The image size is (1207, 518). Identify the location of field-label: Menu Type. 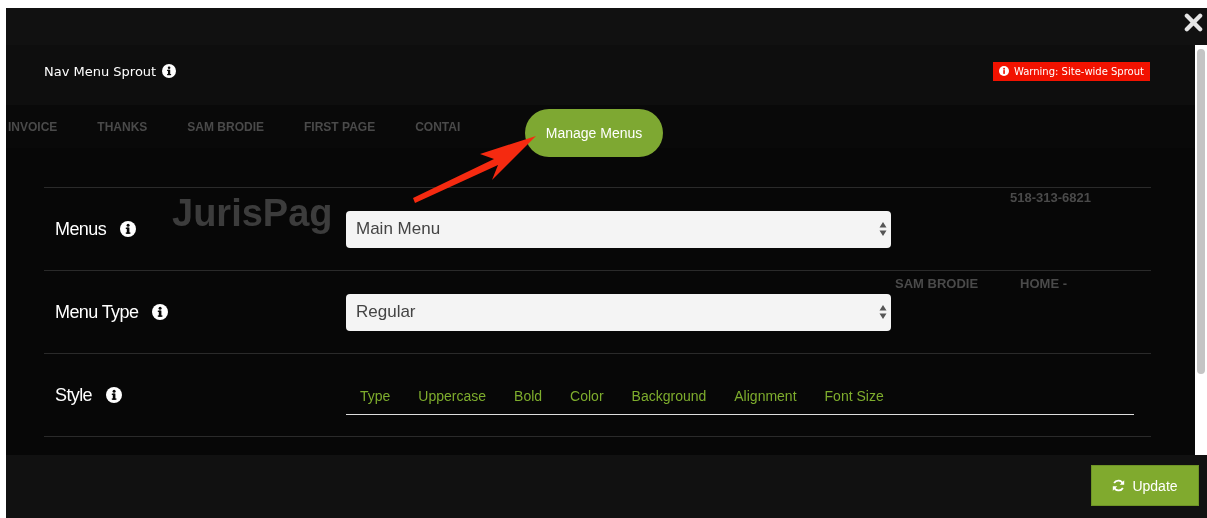
(97, 312).